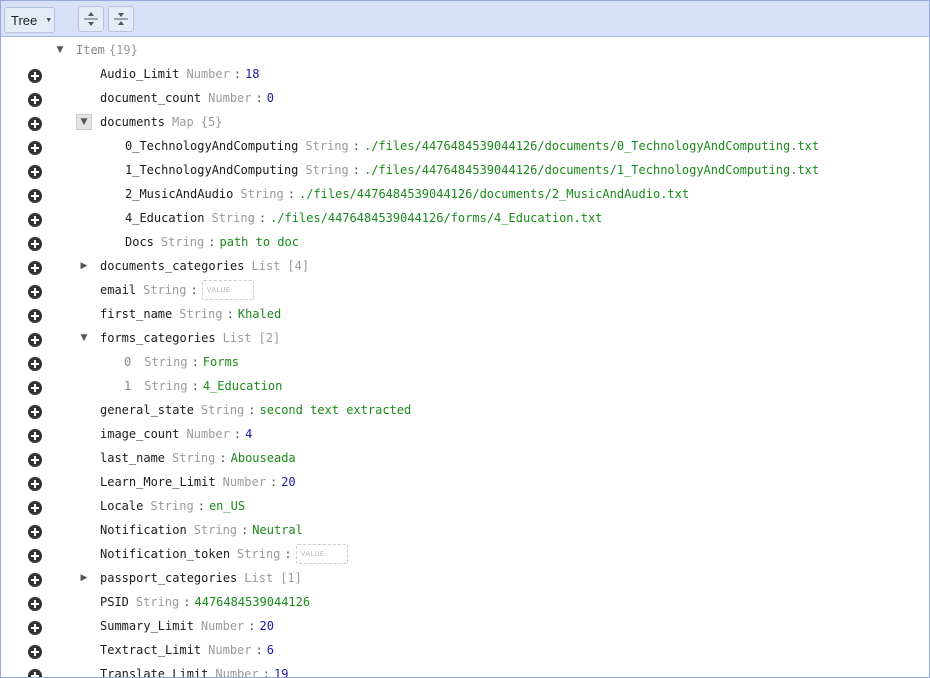  Describe the element at coordinates (154, 669) in the screenshot. I see `field-key: Translate_Limit` at that location.